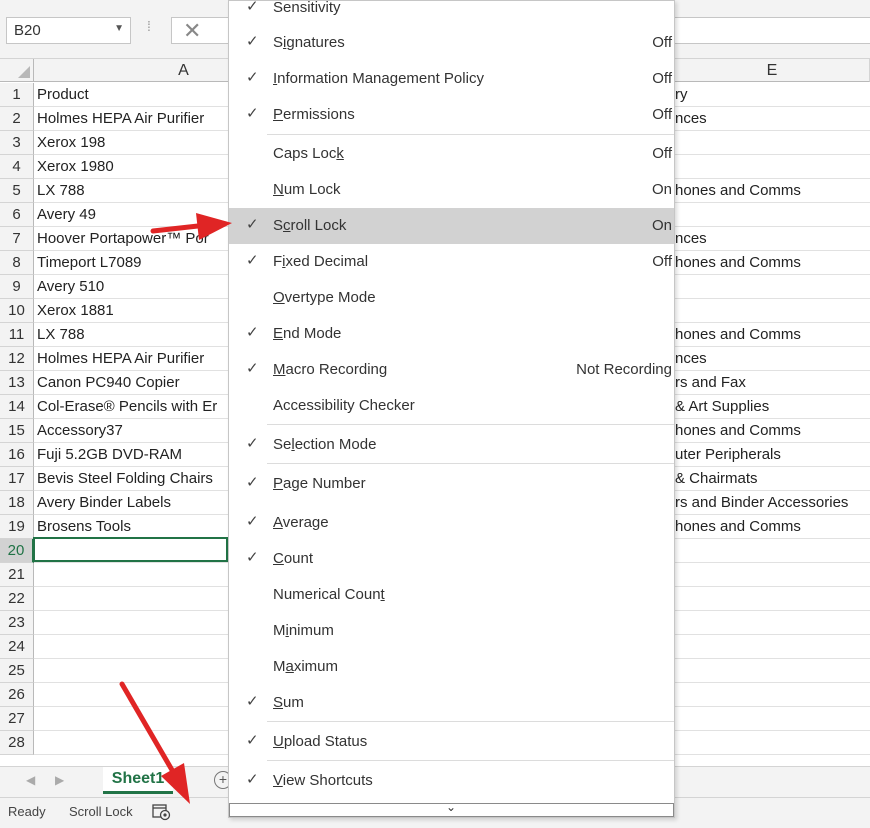 Image resolution: width=870 pixels, height=828 pixels. What do you see at coordinates (772, 406) in the screenshot?
I see `cell-e14: & Art Supplies` at bounding box center [772, 406].